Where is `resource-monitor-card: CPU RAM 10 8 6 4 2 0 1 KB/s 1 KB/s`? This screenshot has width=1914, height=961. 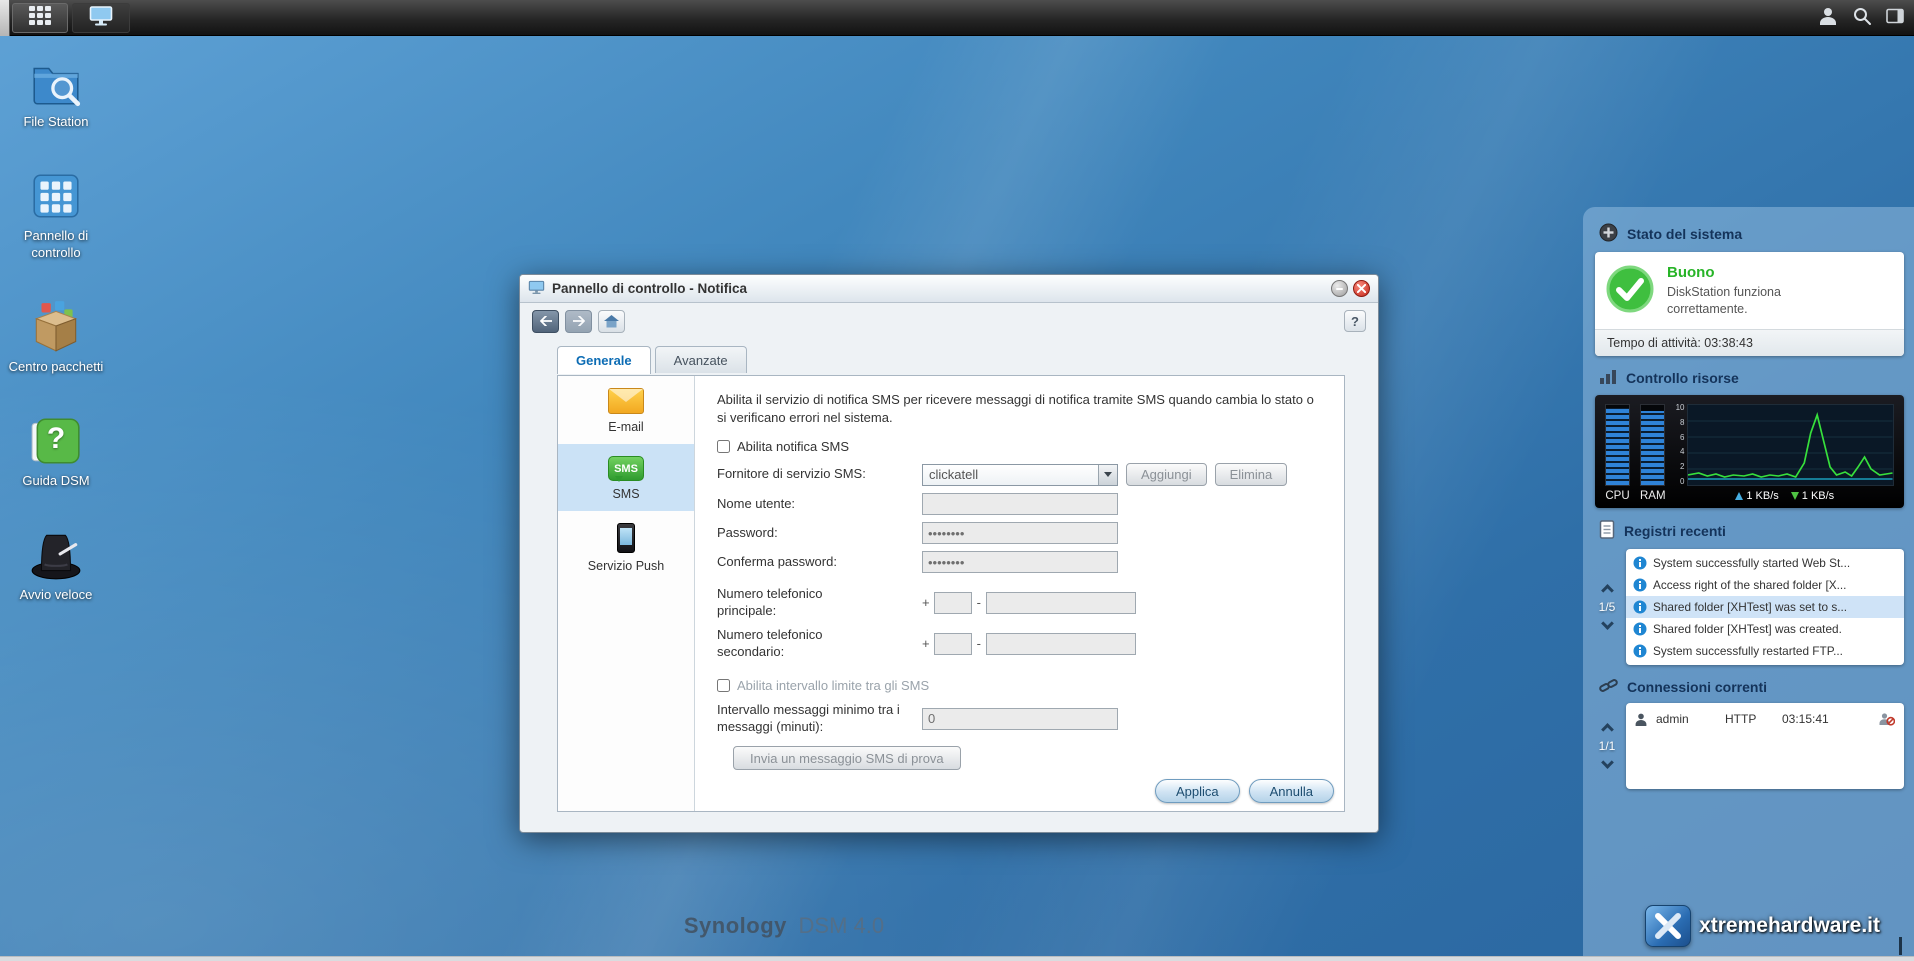
resource-monitor-card: CPU RAM 10 8 6 4 2 0 1 KB/s 1 KB/s is located at coordinates (1749, 451).